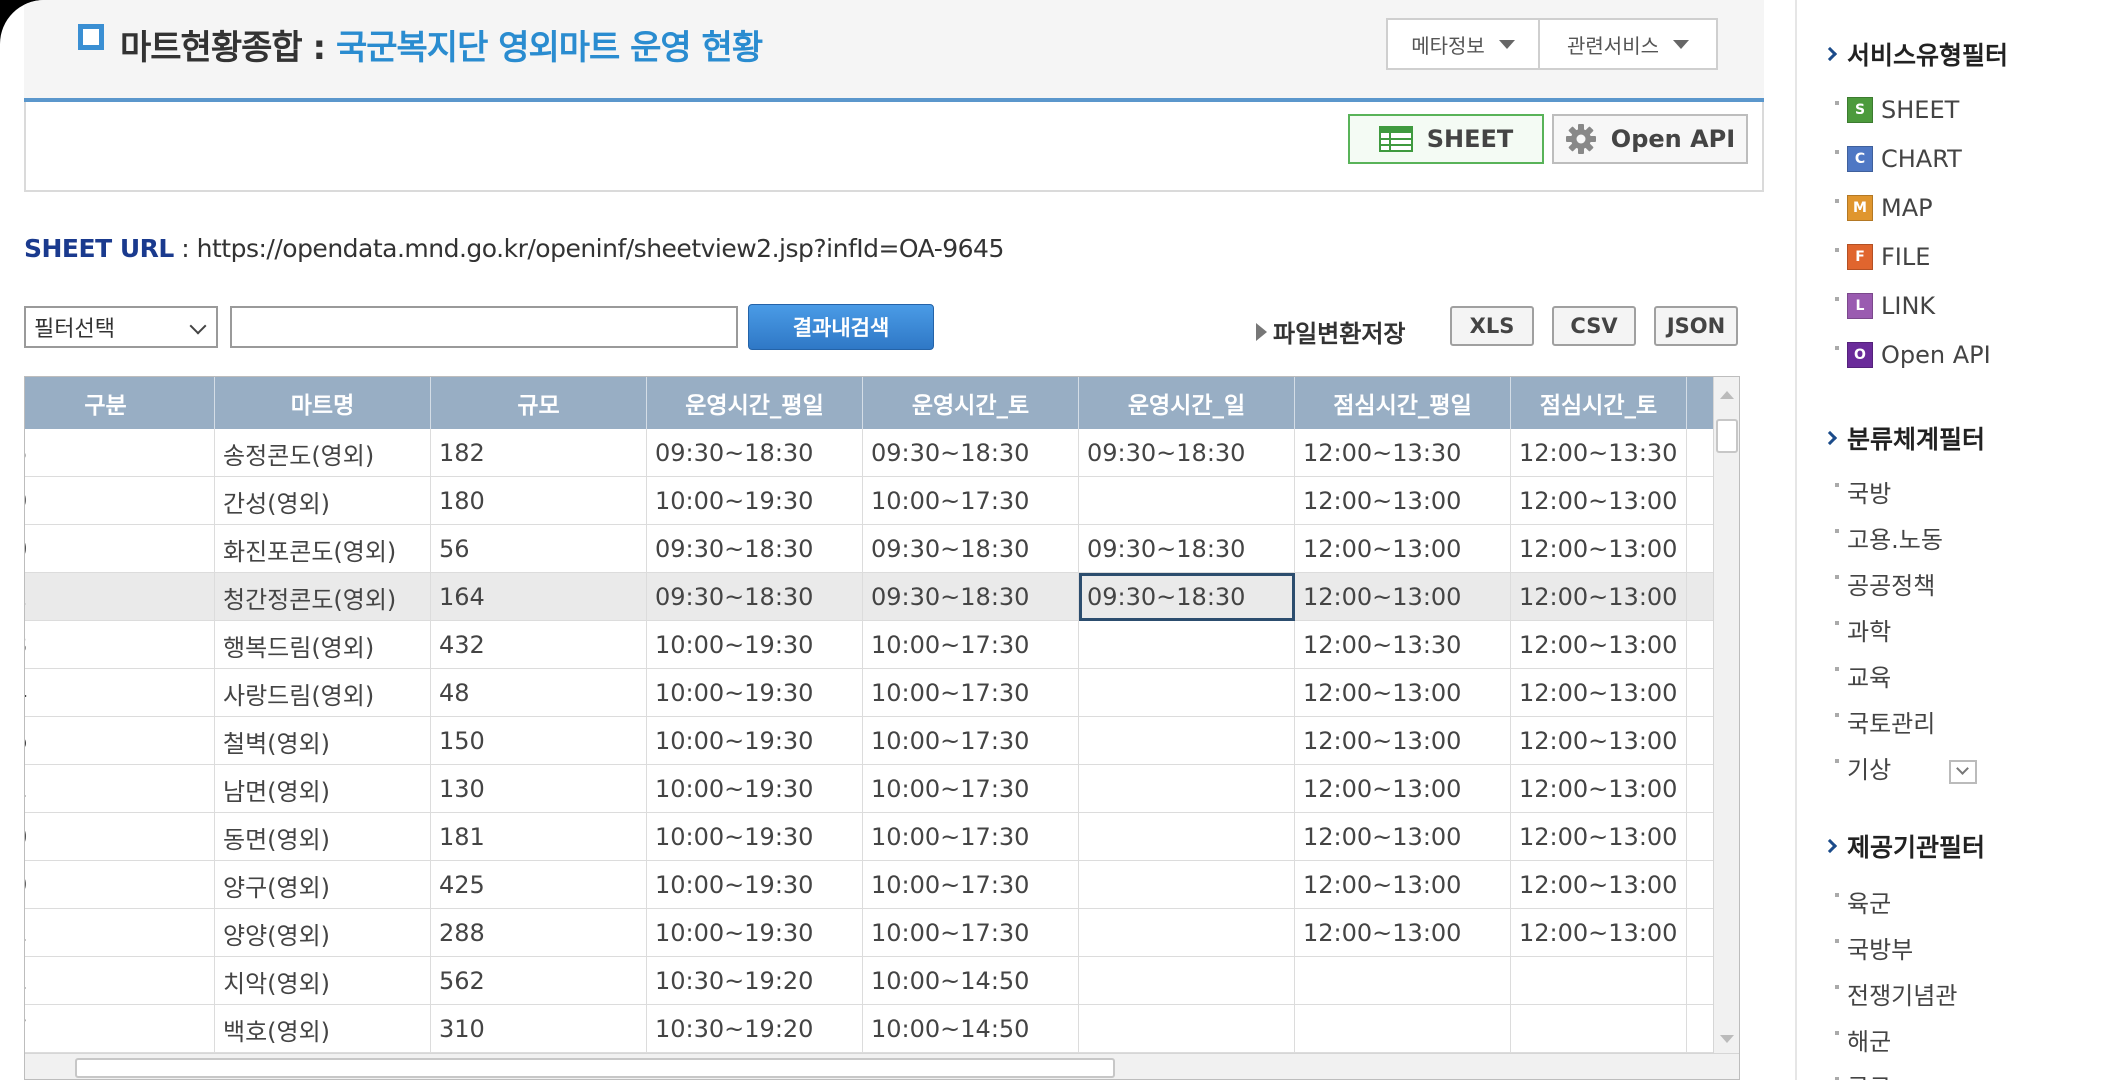 The height and width of the screenshot is (1080, 2117). What do you see at coordinates (539, 741) in the screenshot?
I see `table-cell: 150` at bounding box center [539, 741].